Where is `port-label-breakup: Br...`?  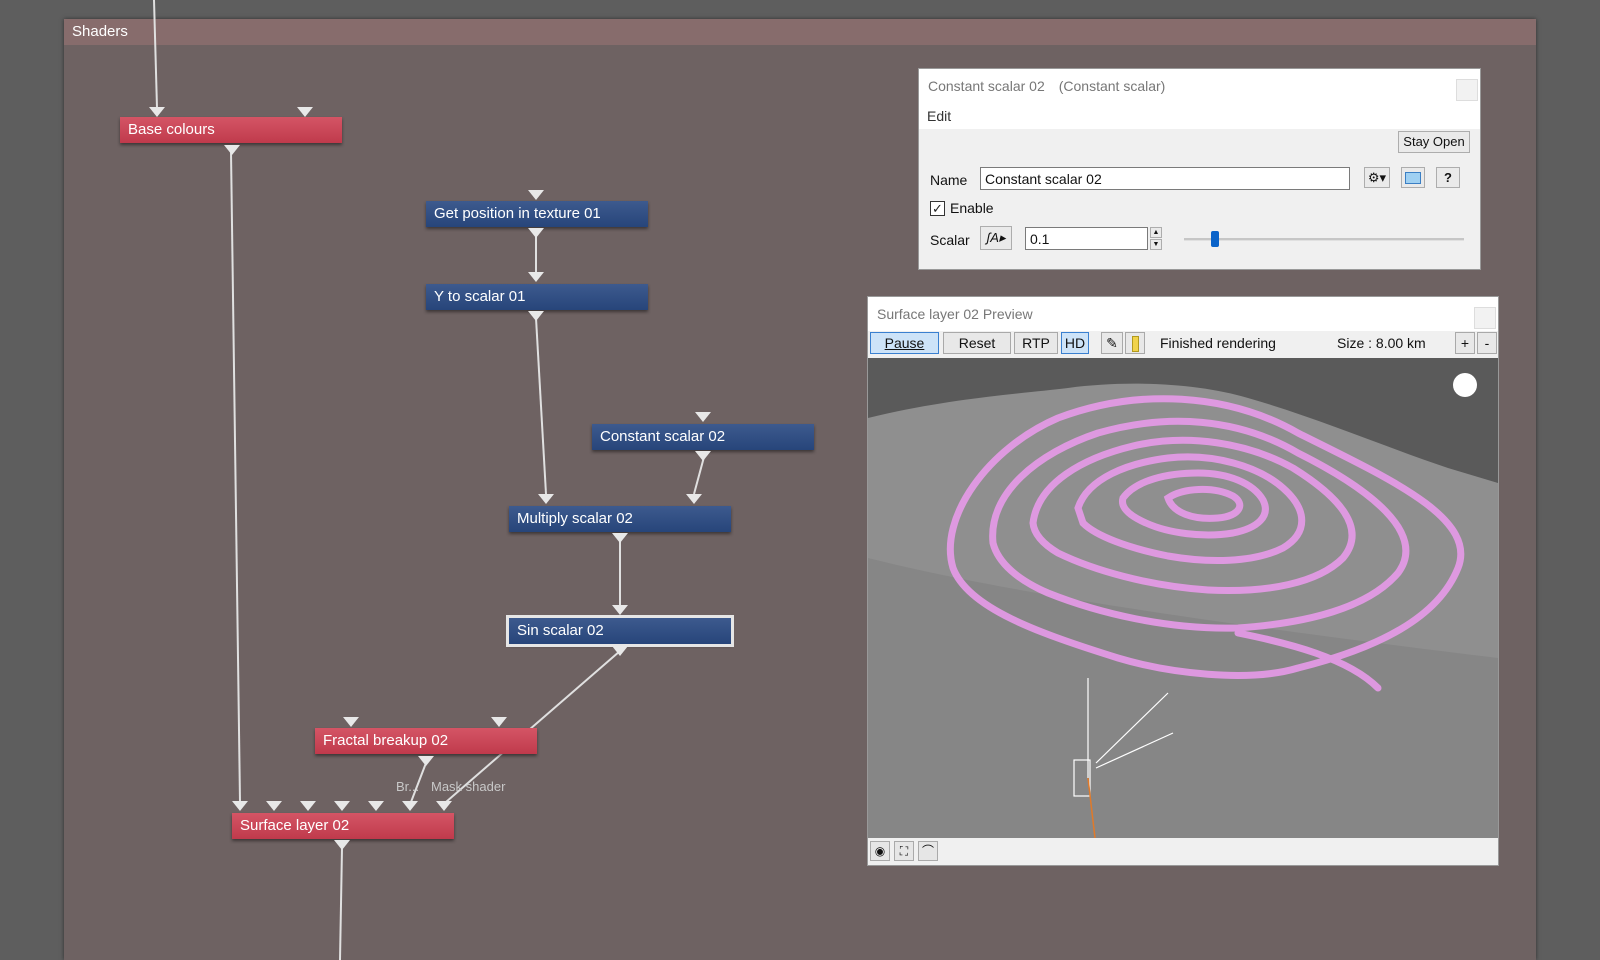 port-label-breakup: Br... is located at coordinates (408, 786).